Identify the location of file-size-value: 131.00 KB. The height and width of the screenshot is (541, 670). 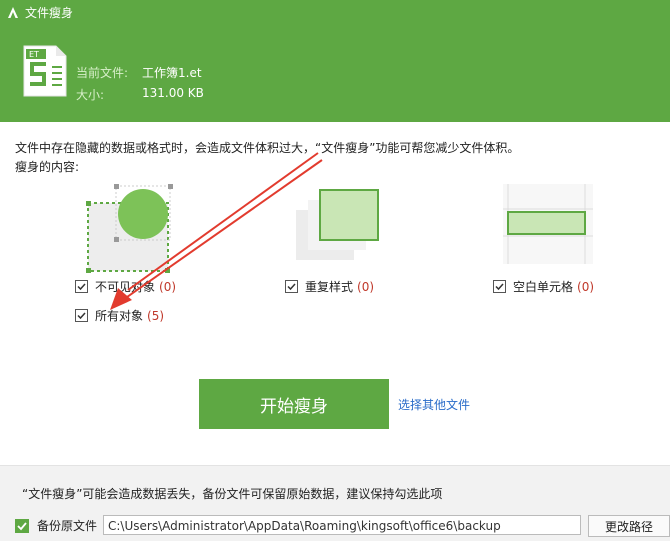
(173, 93).